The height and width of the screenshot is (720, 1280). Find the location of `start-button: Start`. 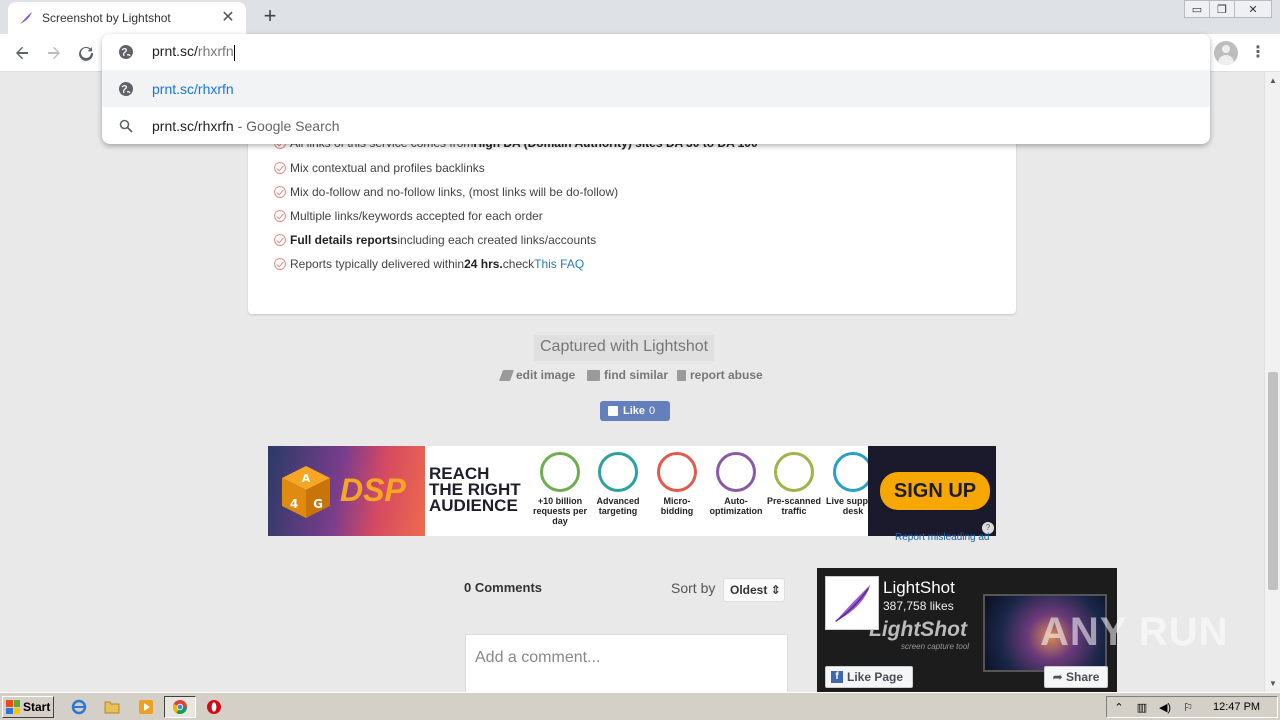

start-button: Start is located at coordinates (28, 707).